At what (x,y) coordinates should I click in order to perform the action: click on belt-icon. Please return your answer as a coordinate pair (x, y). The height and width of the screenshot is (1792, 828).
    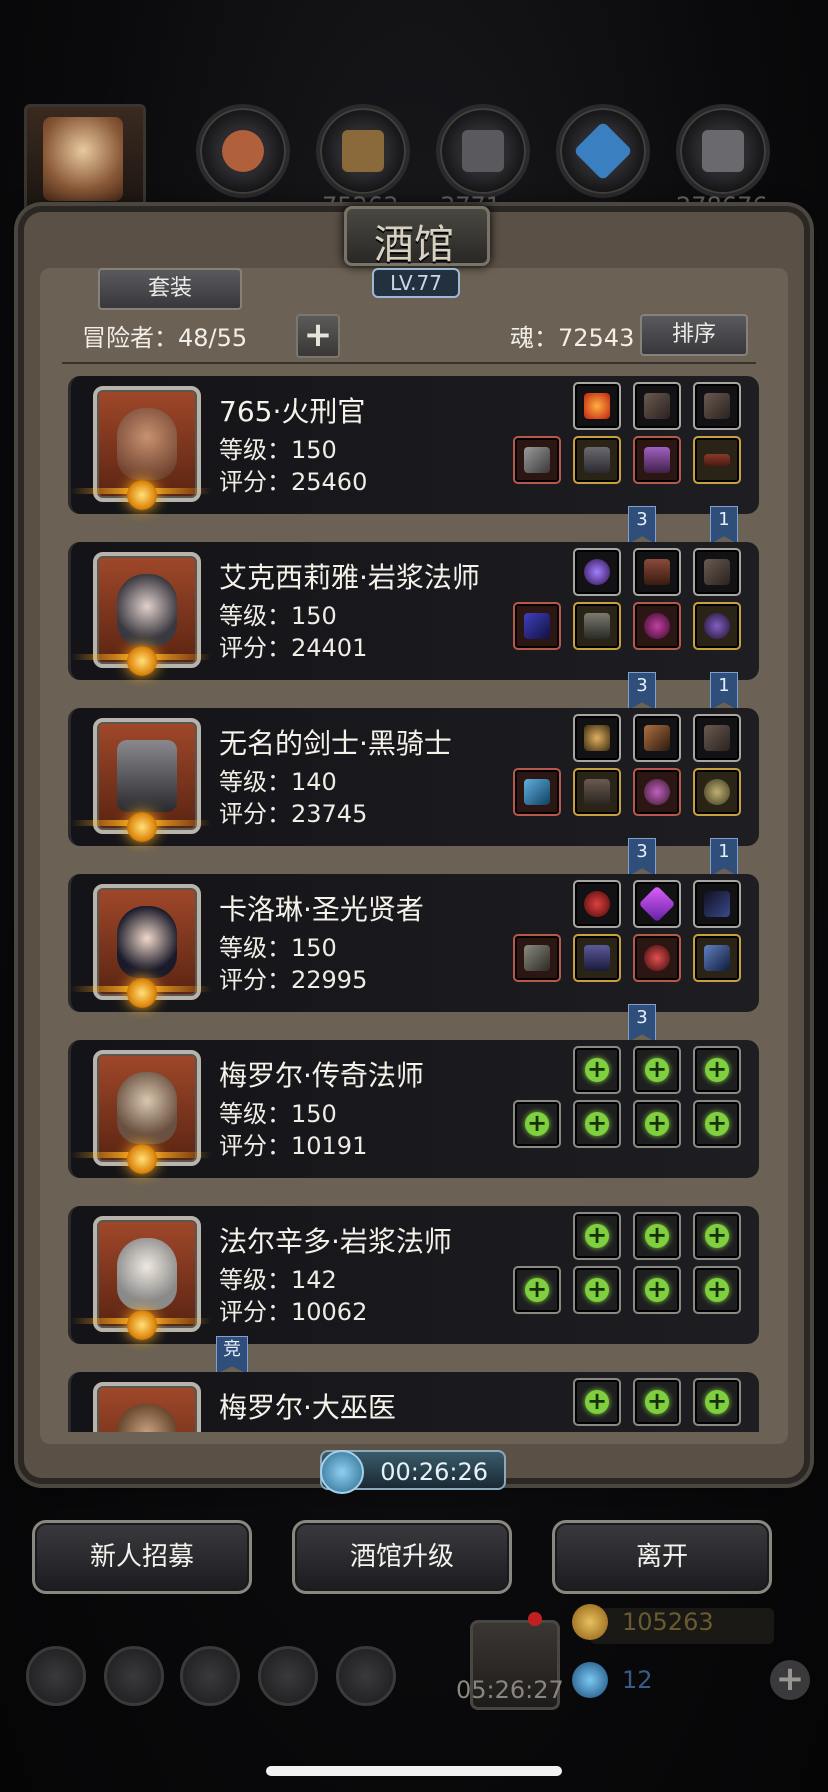
    Looking at the image, I should click on (717, 460).